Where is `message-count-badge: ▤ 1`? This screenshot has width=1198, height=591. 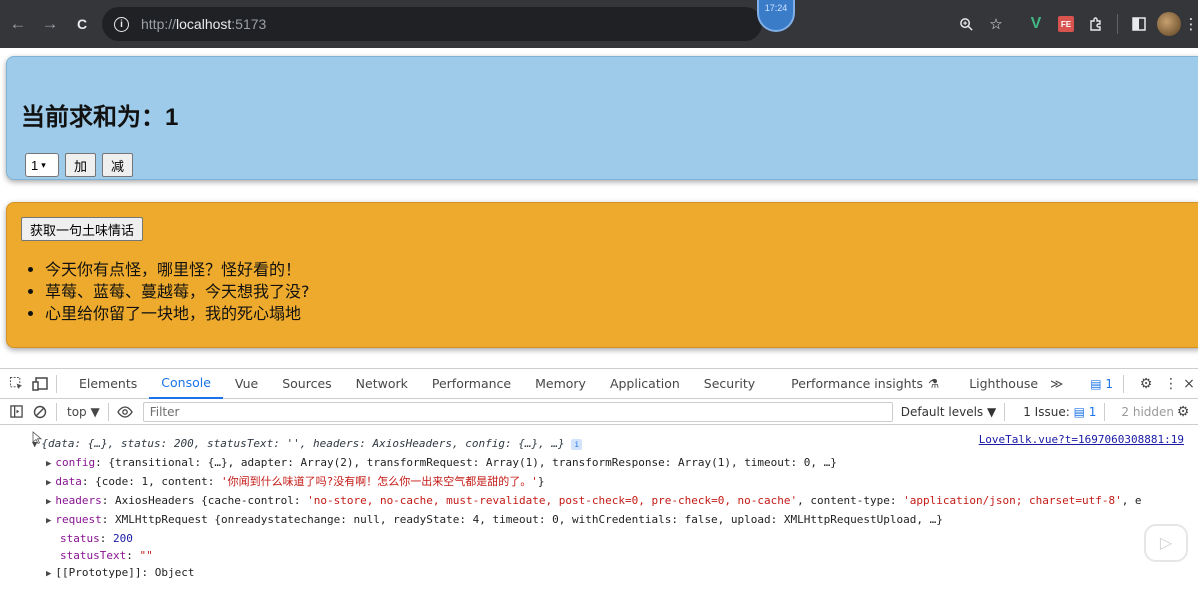
message-count-badge: ▤ 1 is located at coordinates (1101, 384).